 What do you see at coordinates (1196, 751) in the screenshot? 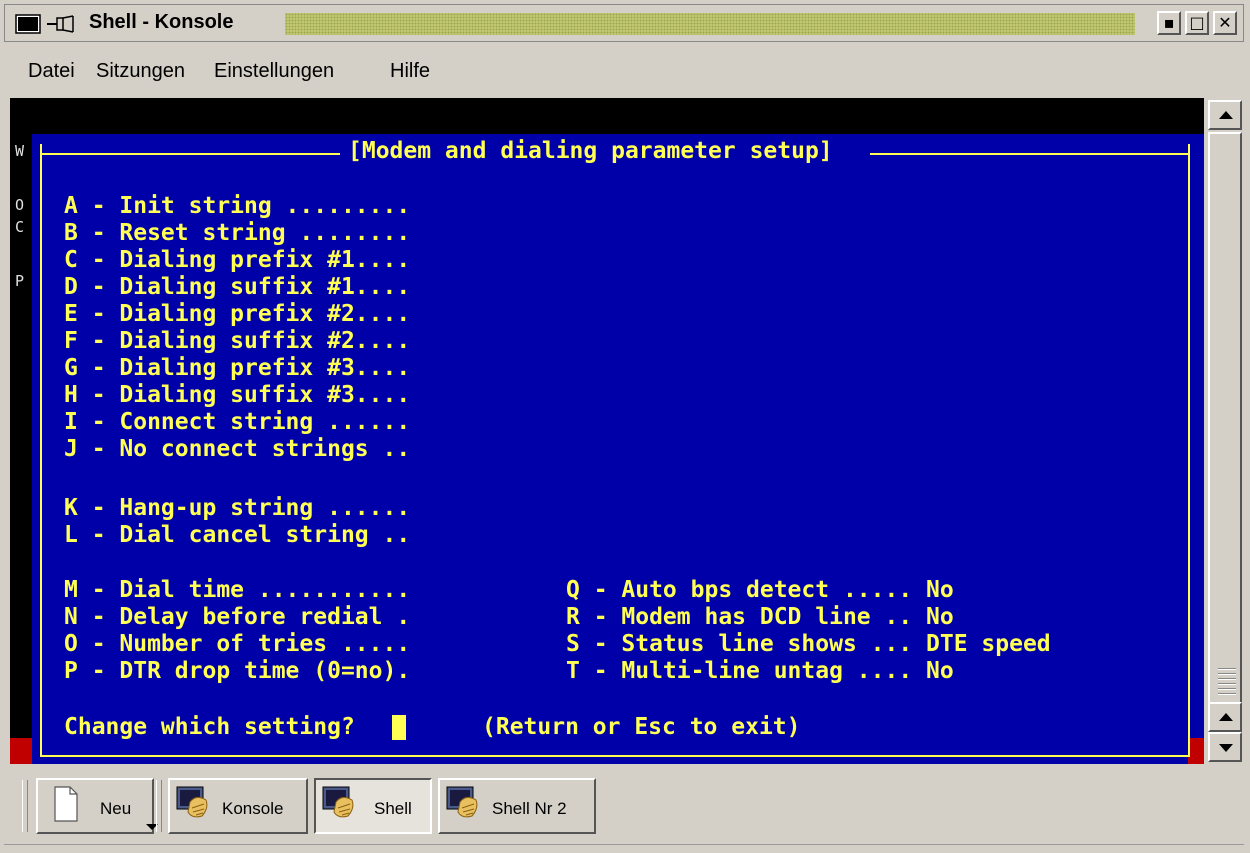
I see `status-marker-right` at bounding box center [1196, 751].